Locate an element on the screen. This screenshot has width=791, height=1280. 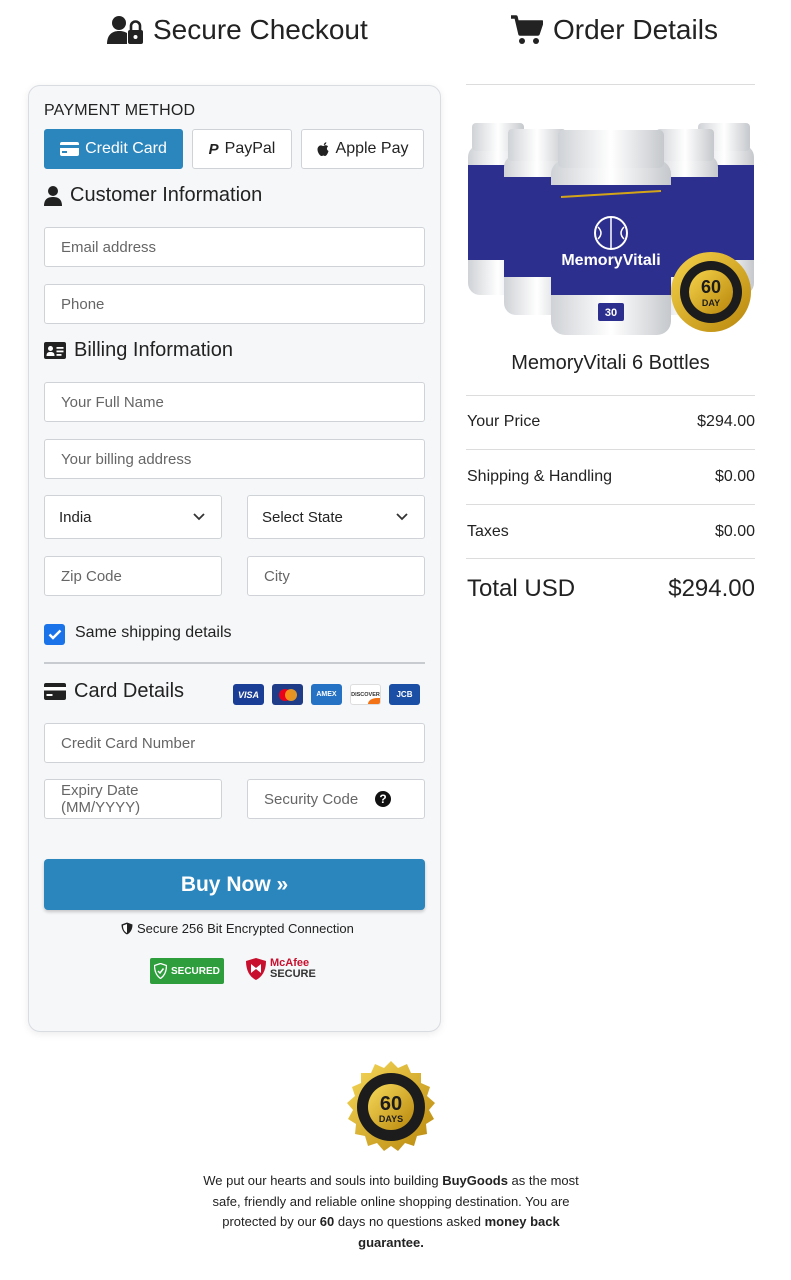
product-name: MemoryVitali 6 Bottles is located at coordinates (610, 363).